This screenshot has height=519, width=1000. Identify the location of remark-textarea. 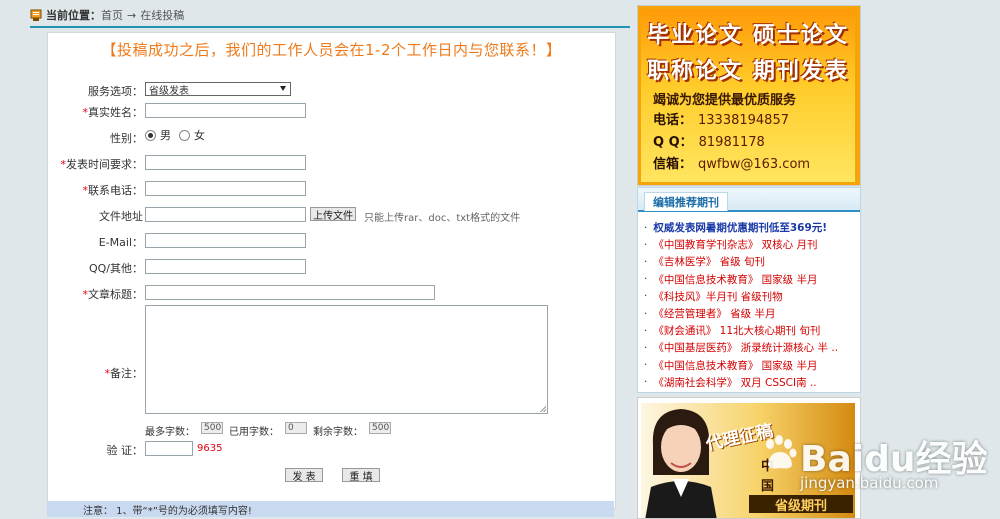
(346, 359).